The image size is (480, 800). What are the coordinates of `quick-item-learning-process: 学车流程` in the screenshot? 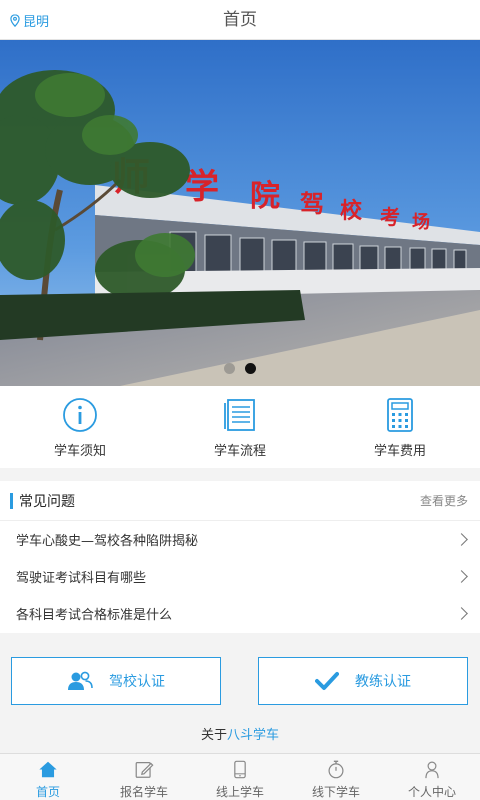 It's located at (240, 427).